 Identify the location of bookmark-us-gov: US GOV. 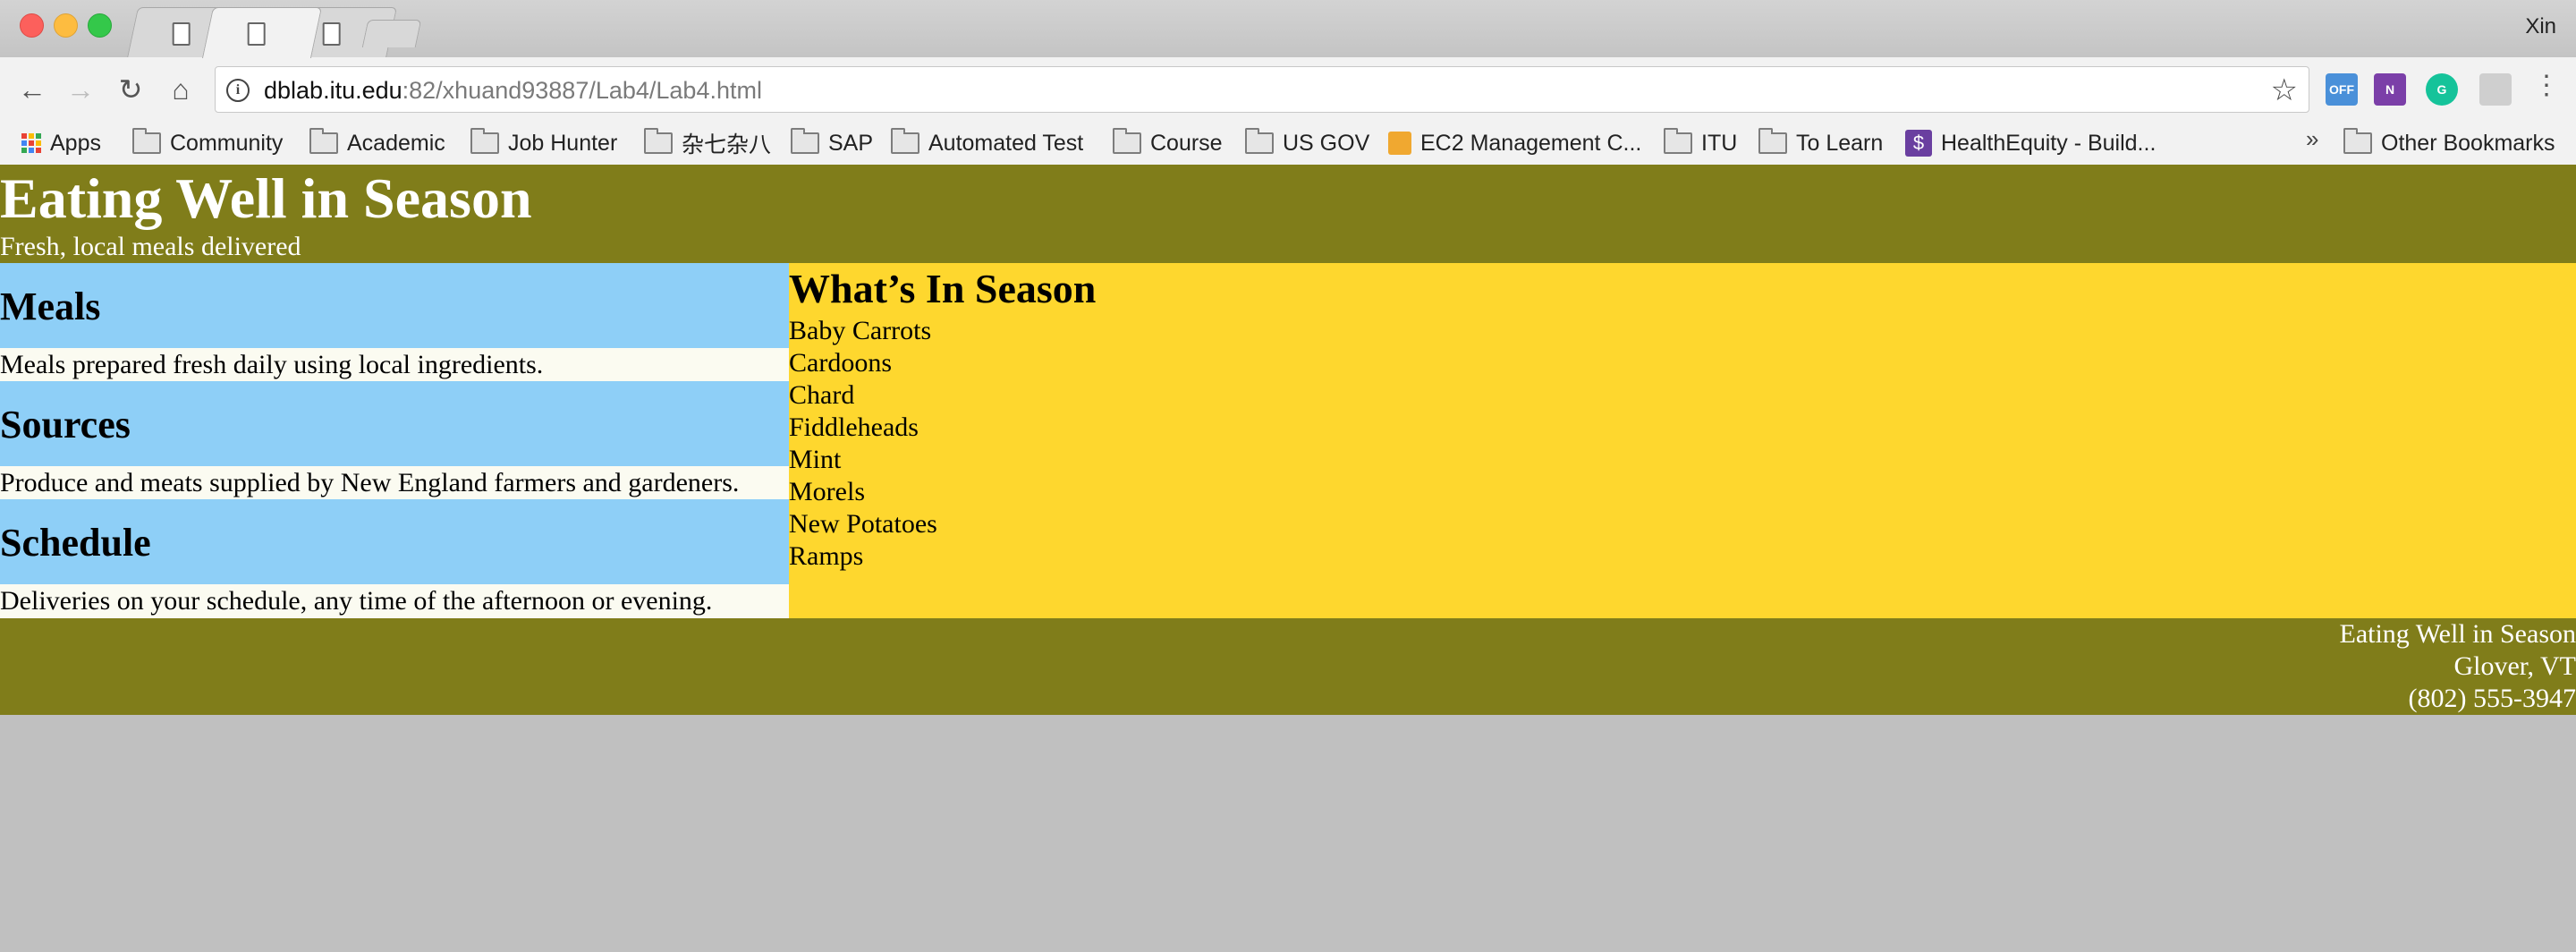
(1307, 143).